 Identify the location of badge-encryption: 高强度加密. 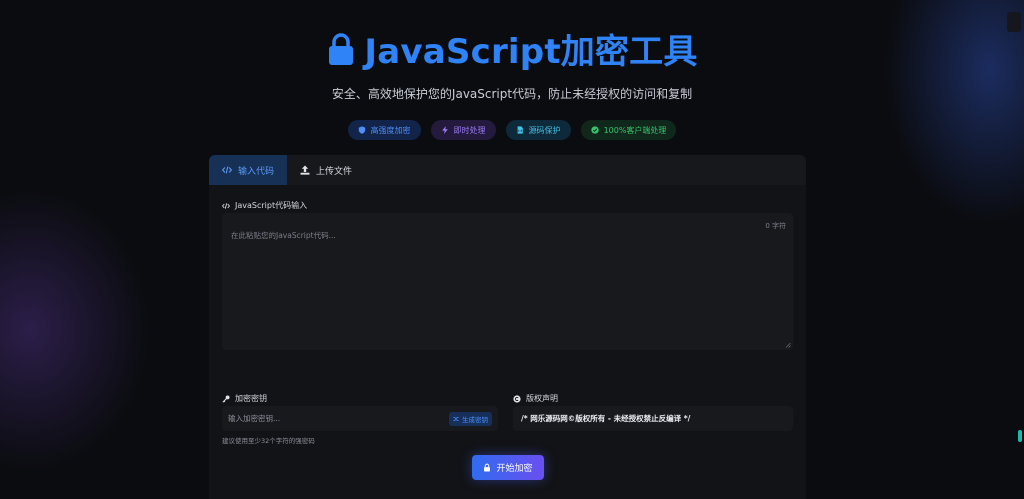
(384, 130).